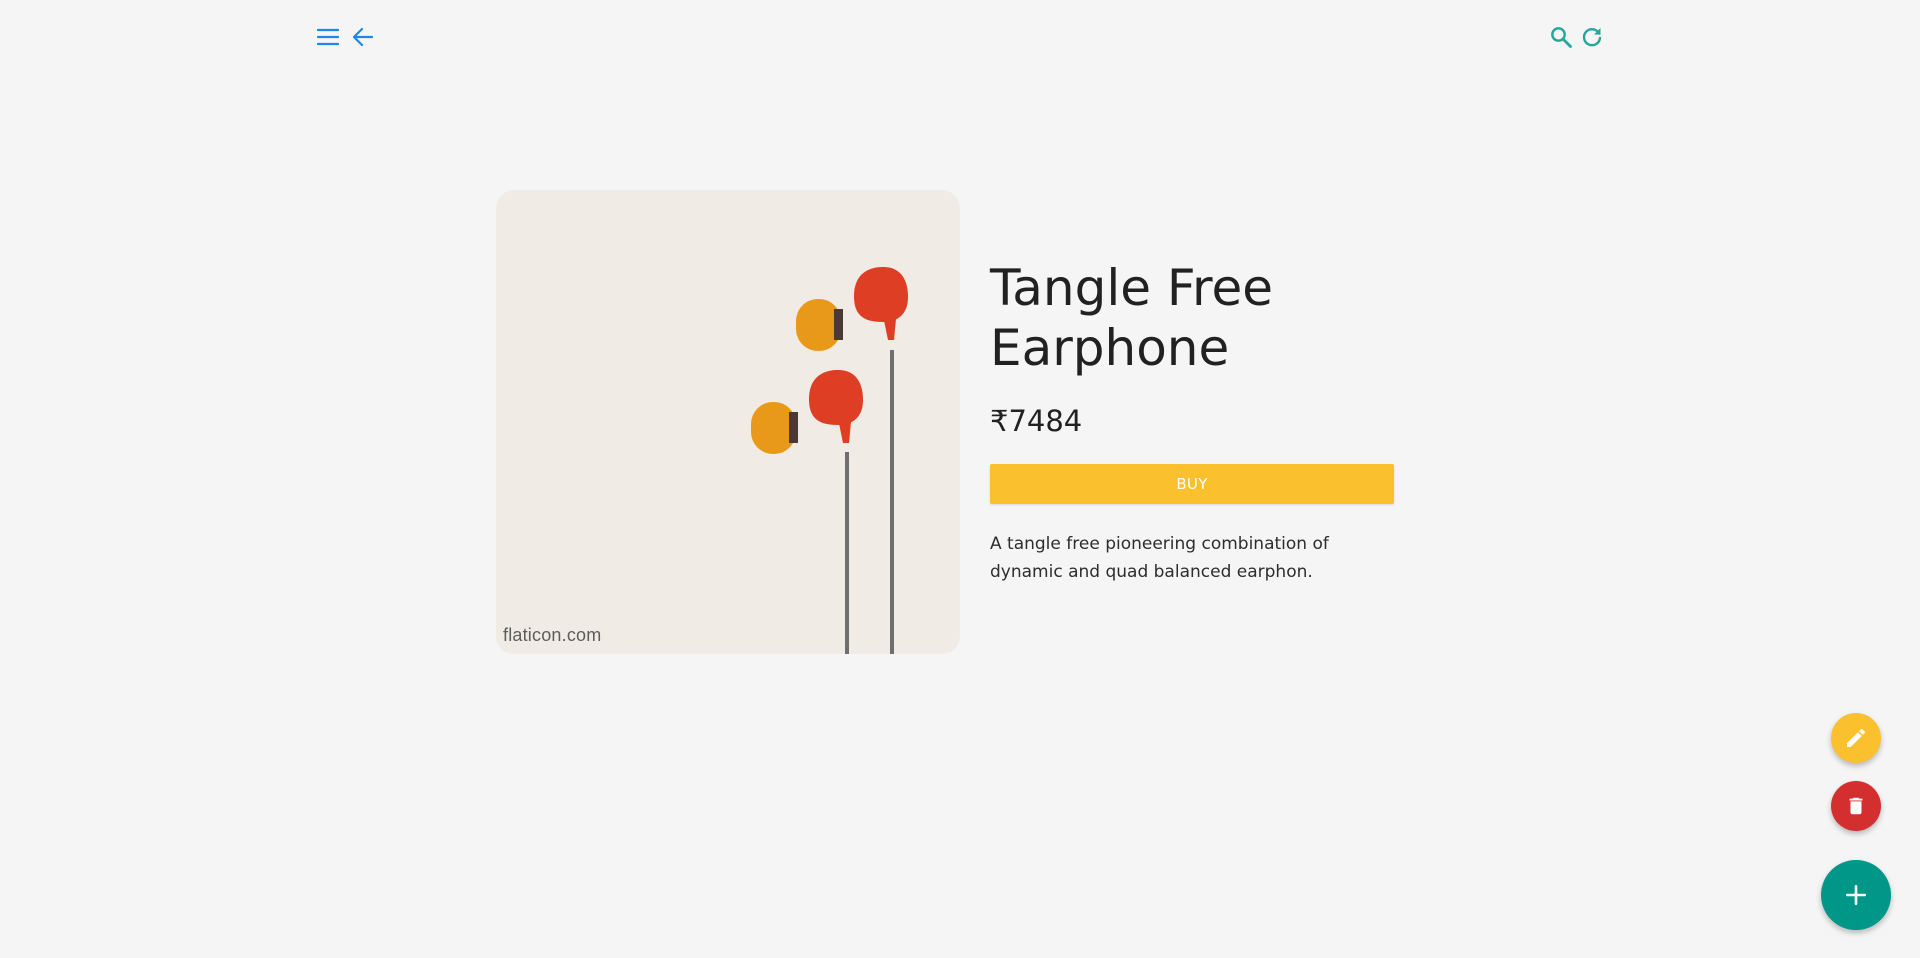 The height and width of the screenshot is (958, 1920). I want to click on earphones-illustration, so click(829, 460).